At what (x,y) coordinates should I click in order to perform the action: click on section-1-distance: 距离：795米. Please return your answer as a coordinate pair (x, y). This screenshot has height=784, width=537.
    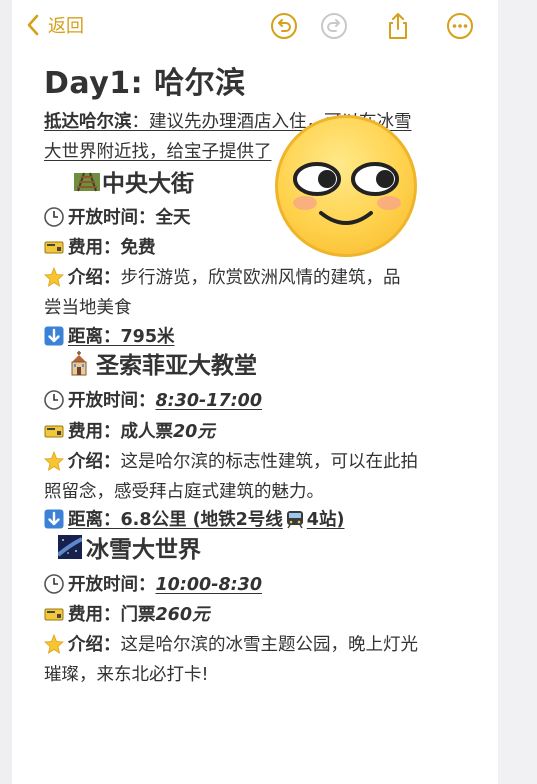
    Looking at the image, I should click on (109, 335).